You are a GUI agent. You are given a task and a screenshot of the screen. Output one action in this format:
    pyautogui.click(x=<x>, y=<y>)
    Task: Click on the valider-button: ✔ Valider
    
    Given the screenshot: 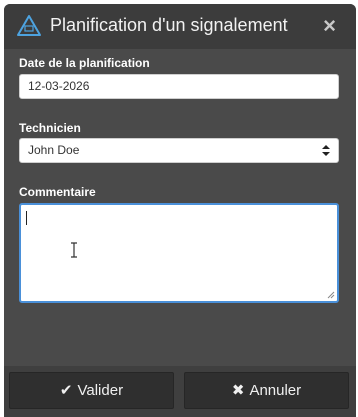 What is the action you would take?
    pyautogui.click(x=91, y=390)
    